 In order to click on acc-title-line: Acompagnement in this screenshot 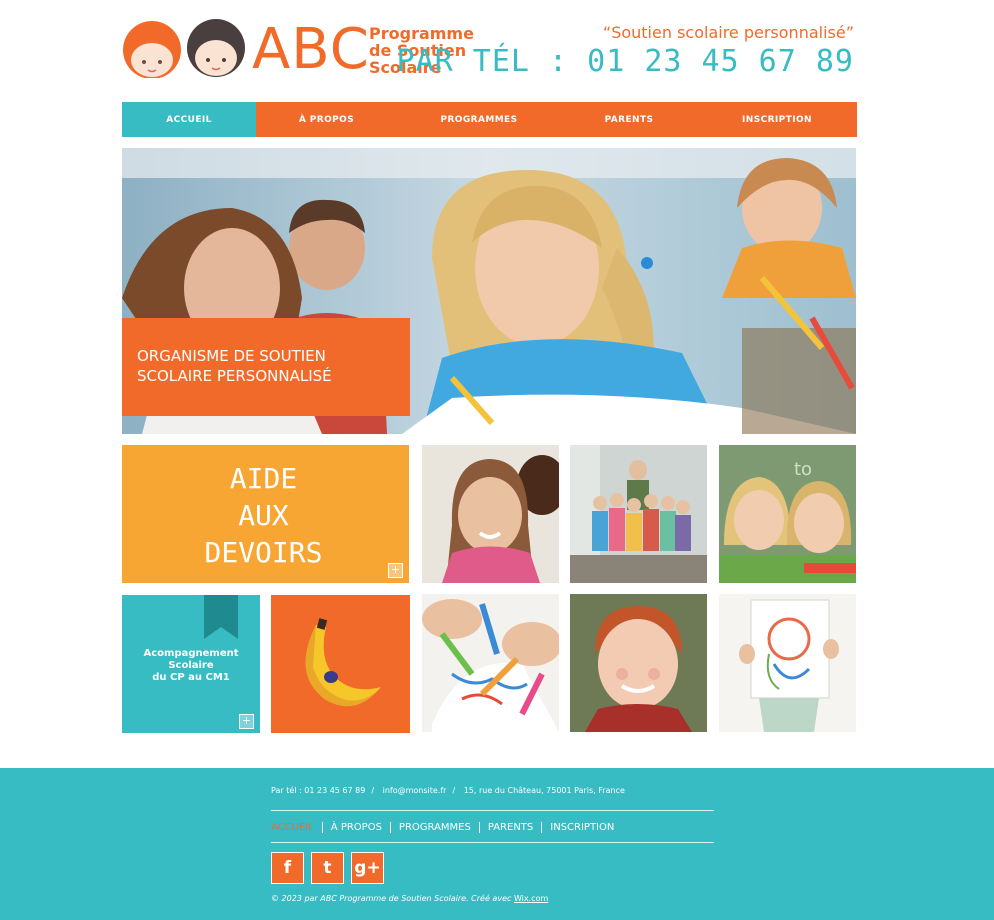, I will do `click(191, 653)`.